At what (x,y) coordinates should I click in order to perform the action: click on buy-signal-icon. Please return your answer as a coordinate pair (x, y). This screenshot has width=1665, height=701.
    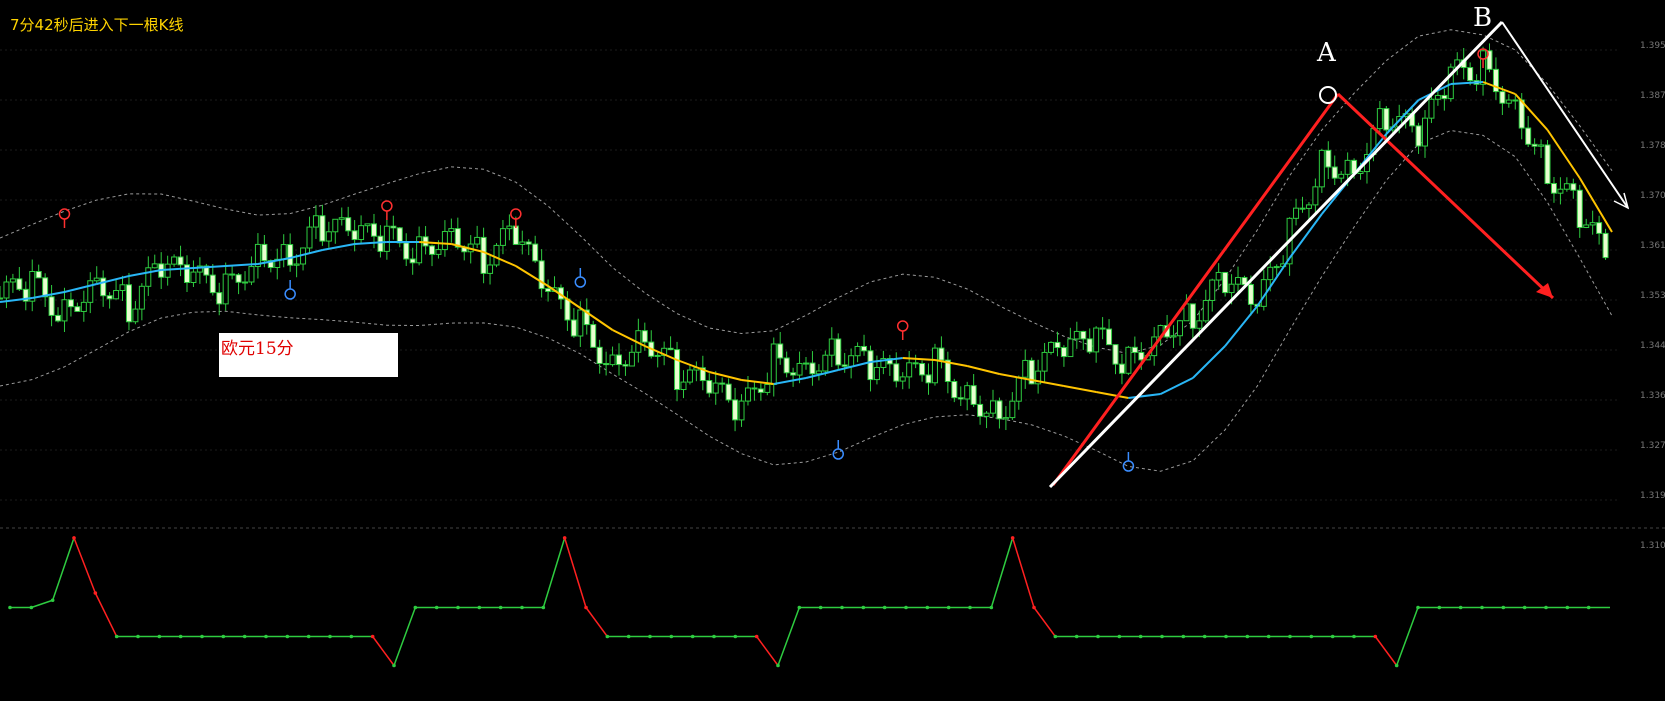
    Looking at the image, I should click on (290, 294).